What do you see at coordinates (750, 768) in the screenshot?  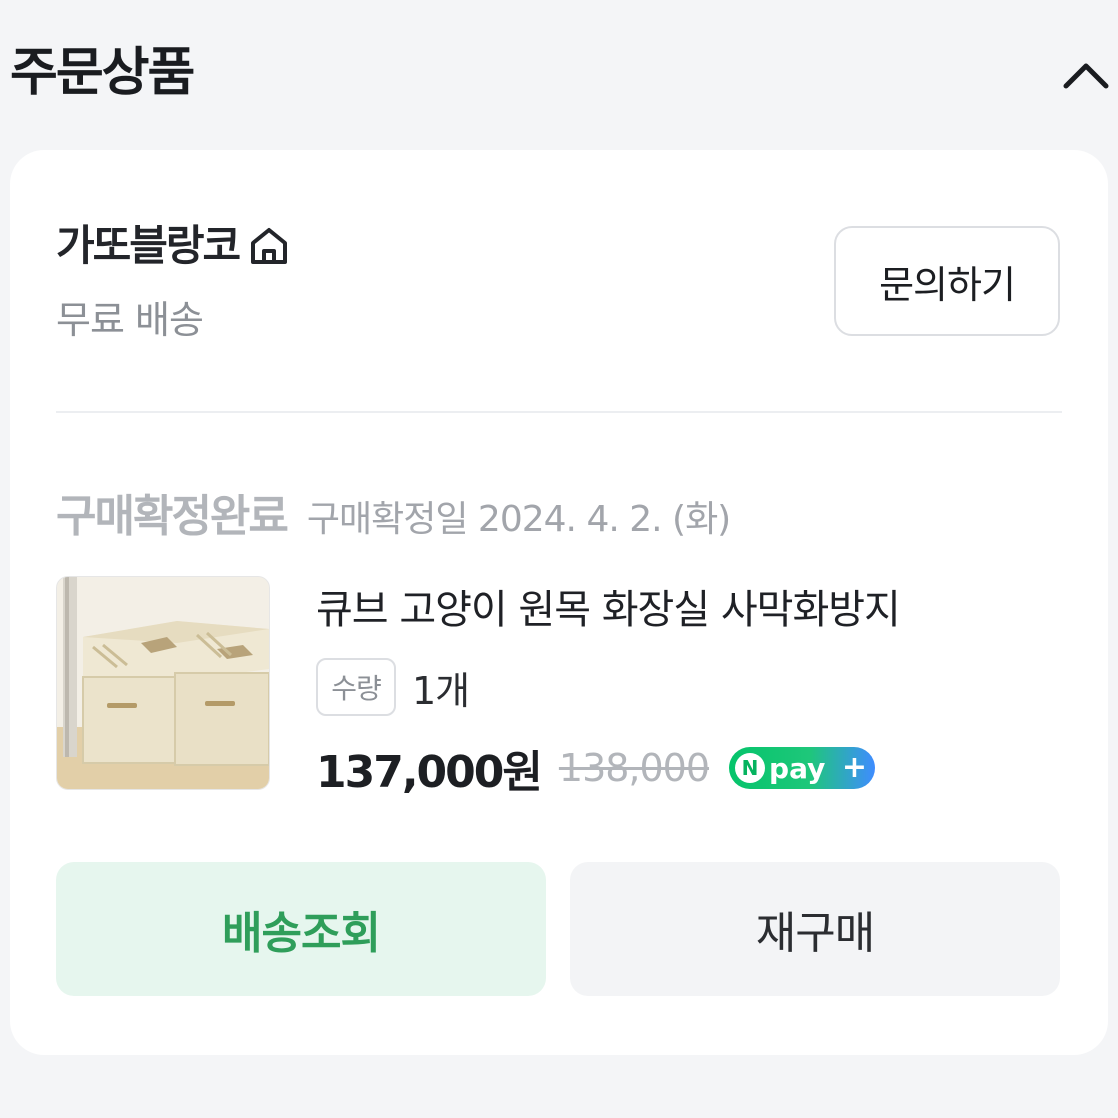 I see `npay-logo-icon: N` at bounding box center [750, 768].